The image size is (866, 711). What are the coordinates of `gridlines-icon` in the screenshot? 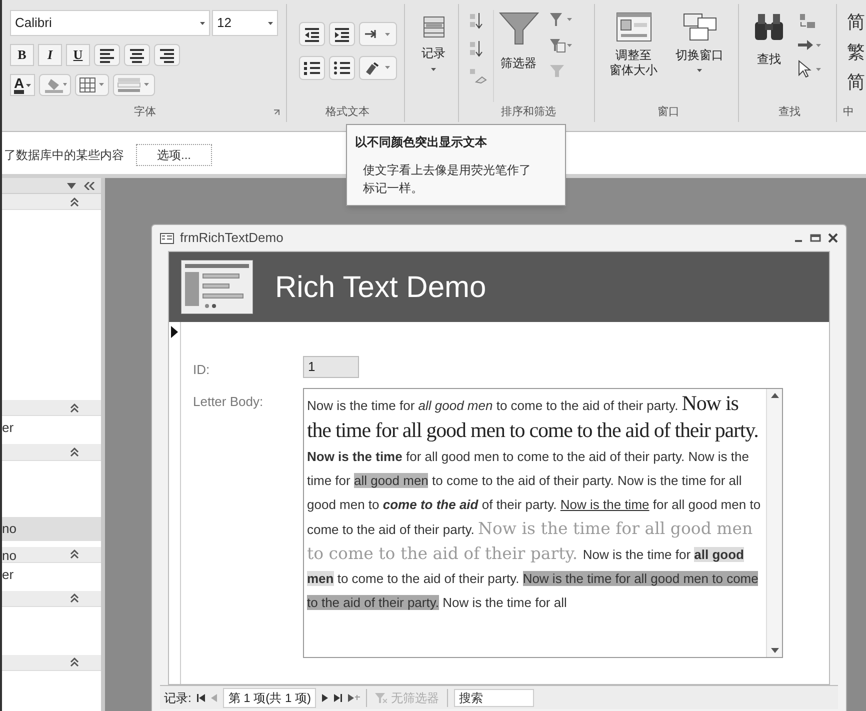 It's located at (92, 85).